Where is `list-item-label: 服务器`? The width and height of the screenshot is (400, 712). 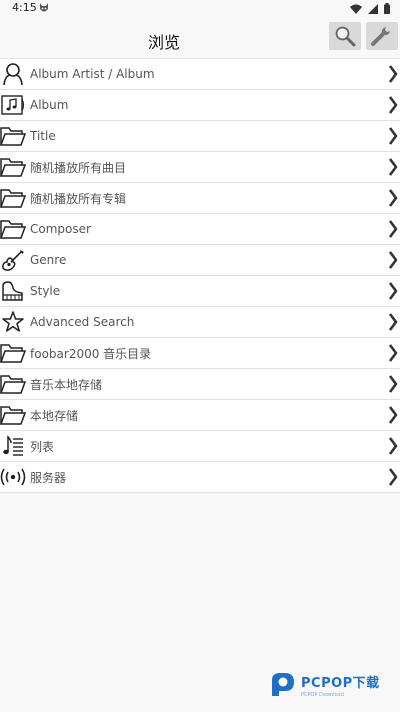
list-item-label: 服务器 is located at coordinates (48, 477).